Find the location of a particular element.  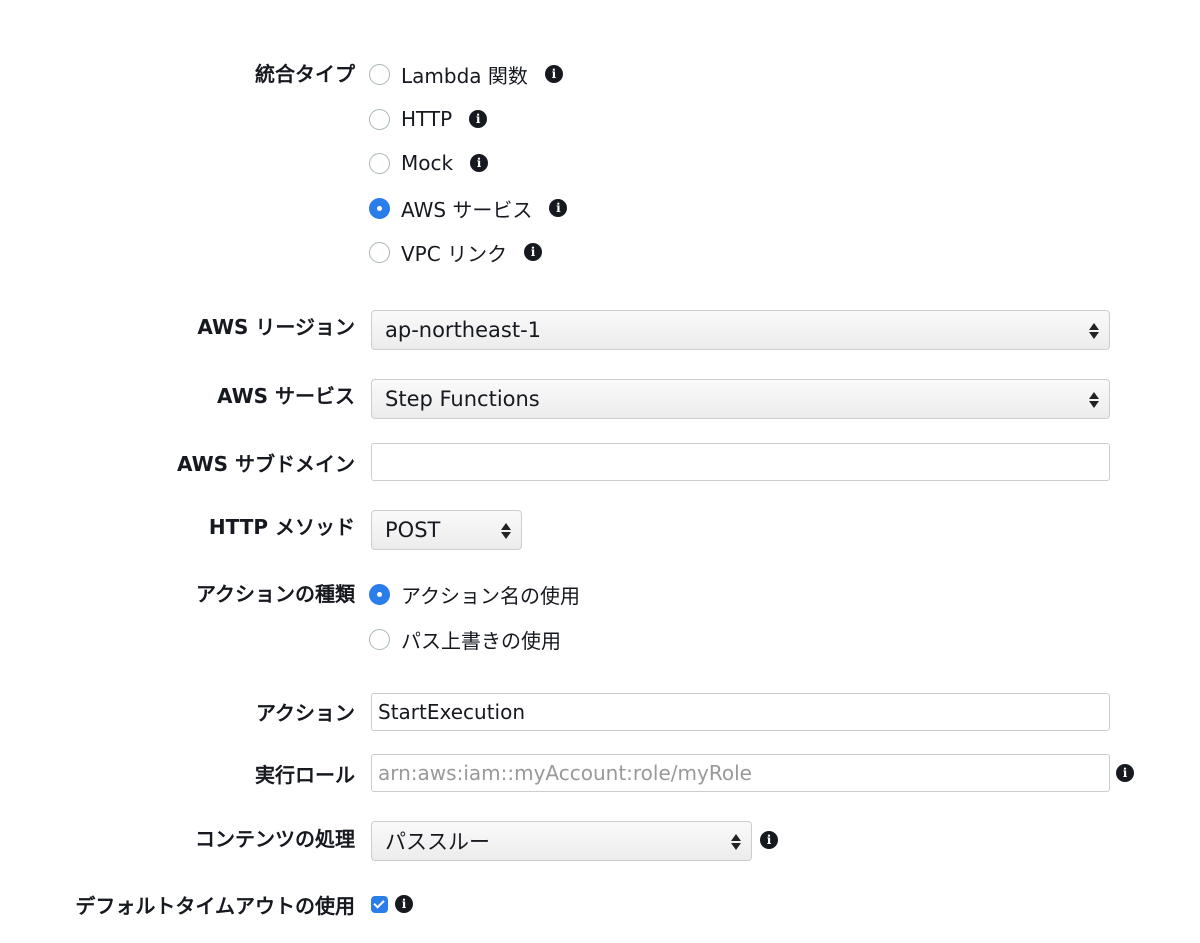

region-select: ap-northeast-1 is located at coordinates (740, 330).